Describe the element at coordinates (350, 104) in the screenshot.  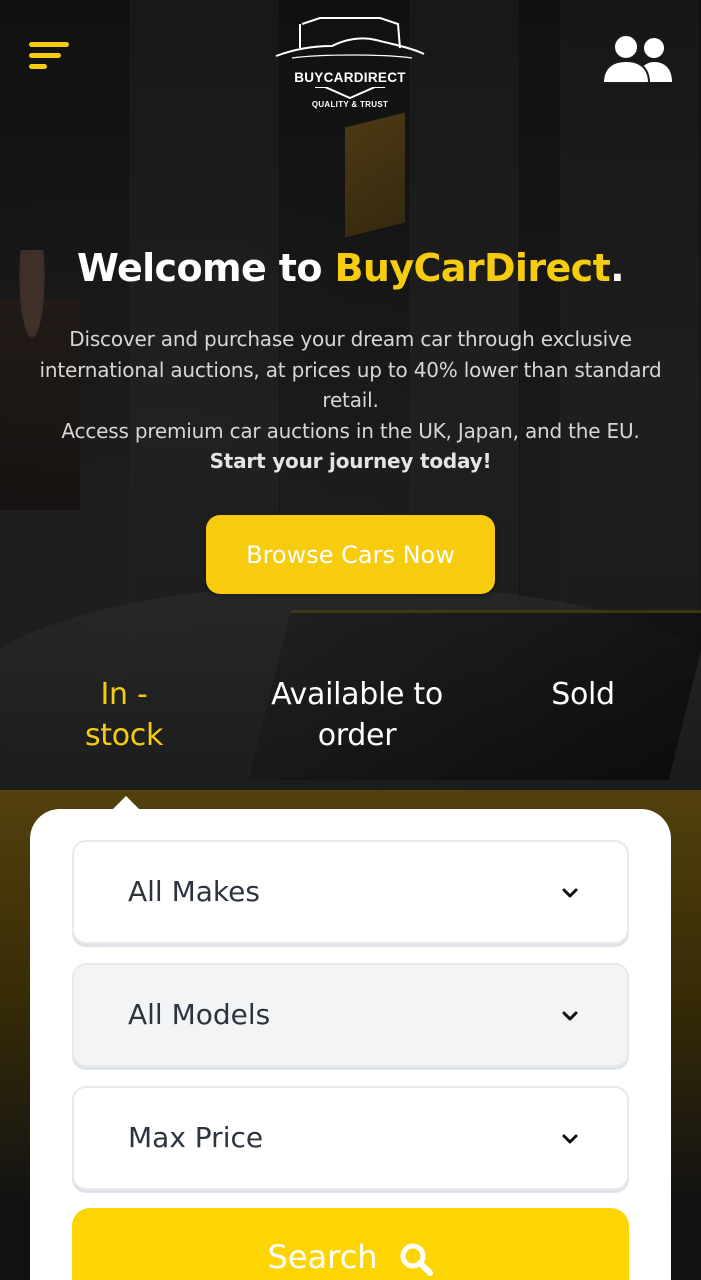
I see `logo-tagline: QUALITY & TRUST` at that location.